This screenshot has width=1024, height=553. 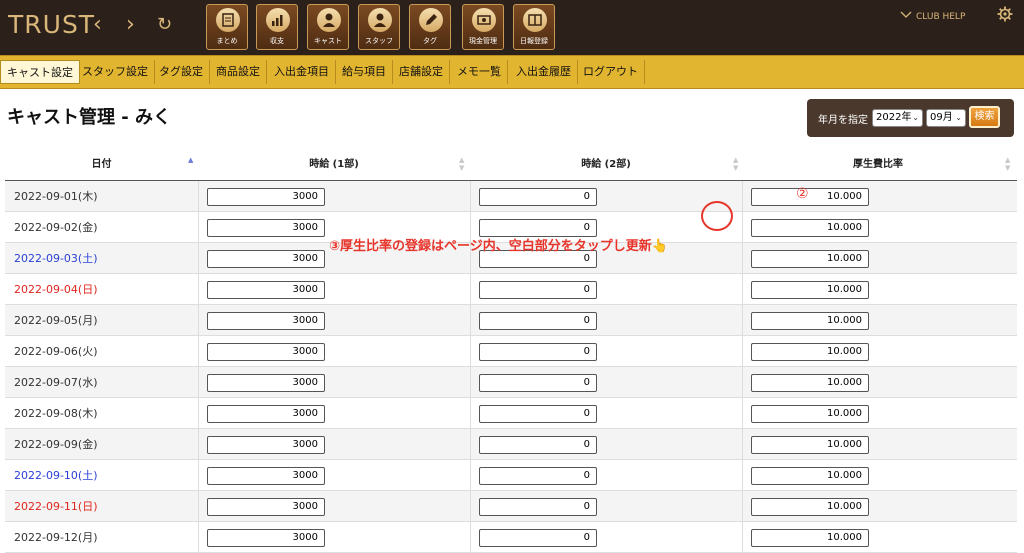 What do you see at coordinates (302, 72) in the screenshot?
I see `tab-cash-items: 入出金項目` at bounding box center [302, 72].